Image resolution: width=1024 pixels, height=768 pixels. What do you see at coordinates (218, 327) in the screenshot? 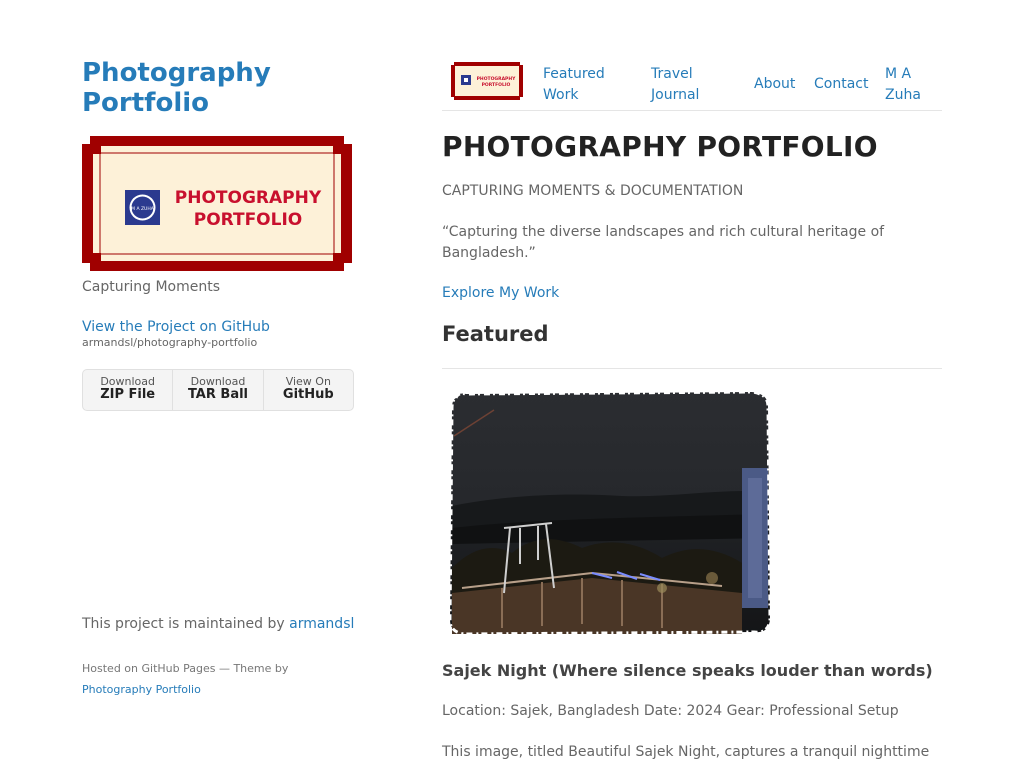
I see `github-project-link: View the Project on GitHub` at bounding box center [218, 327].